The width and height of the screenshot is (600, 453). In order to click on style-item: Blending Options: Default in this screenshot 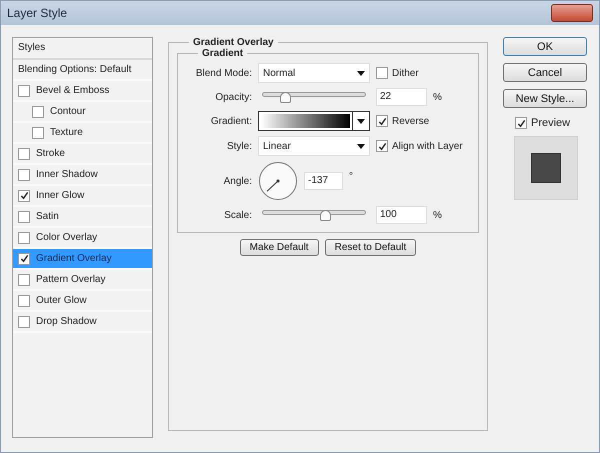, I will do `click(82, 70)`.